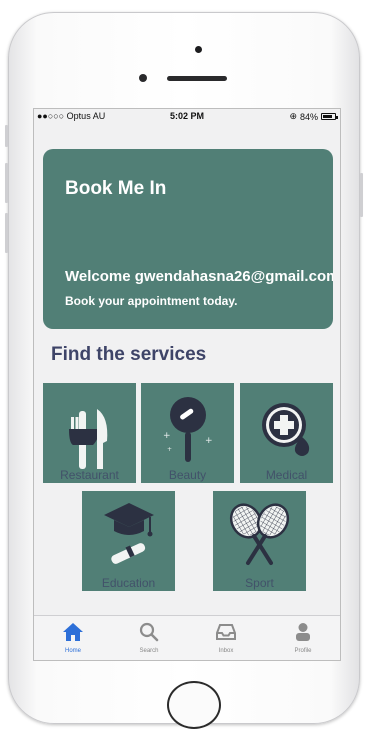 The width and height of the screenshot is (367, 737). I want to click on home-icon, so click(73, 632).